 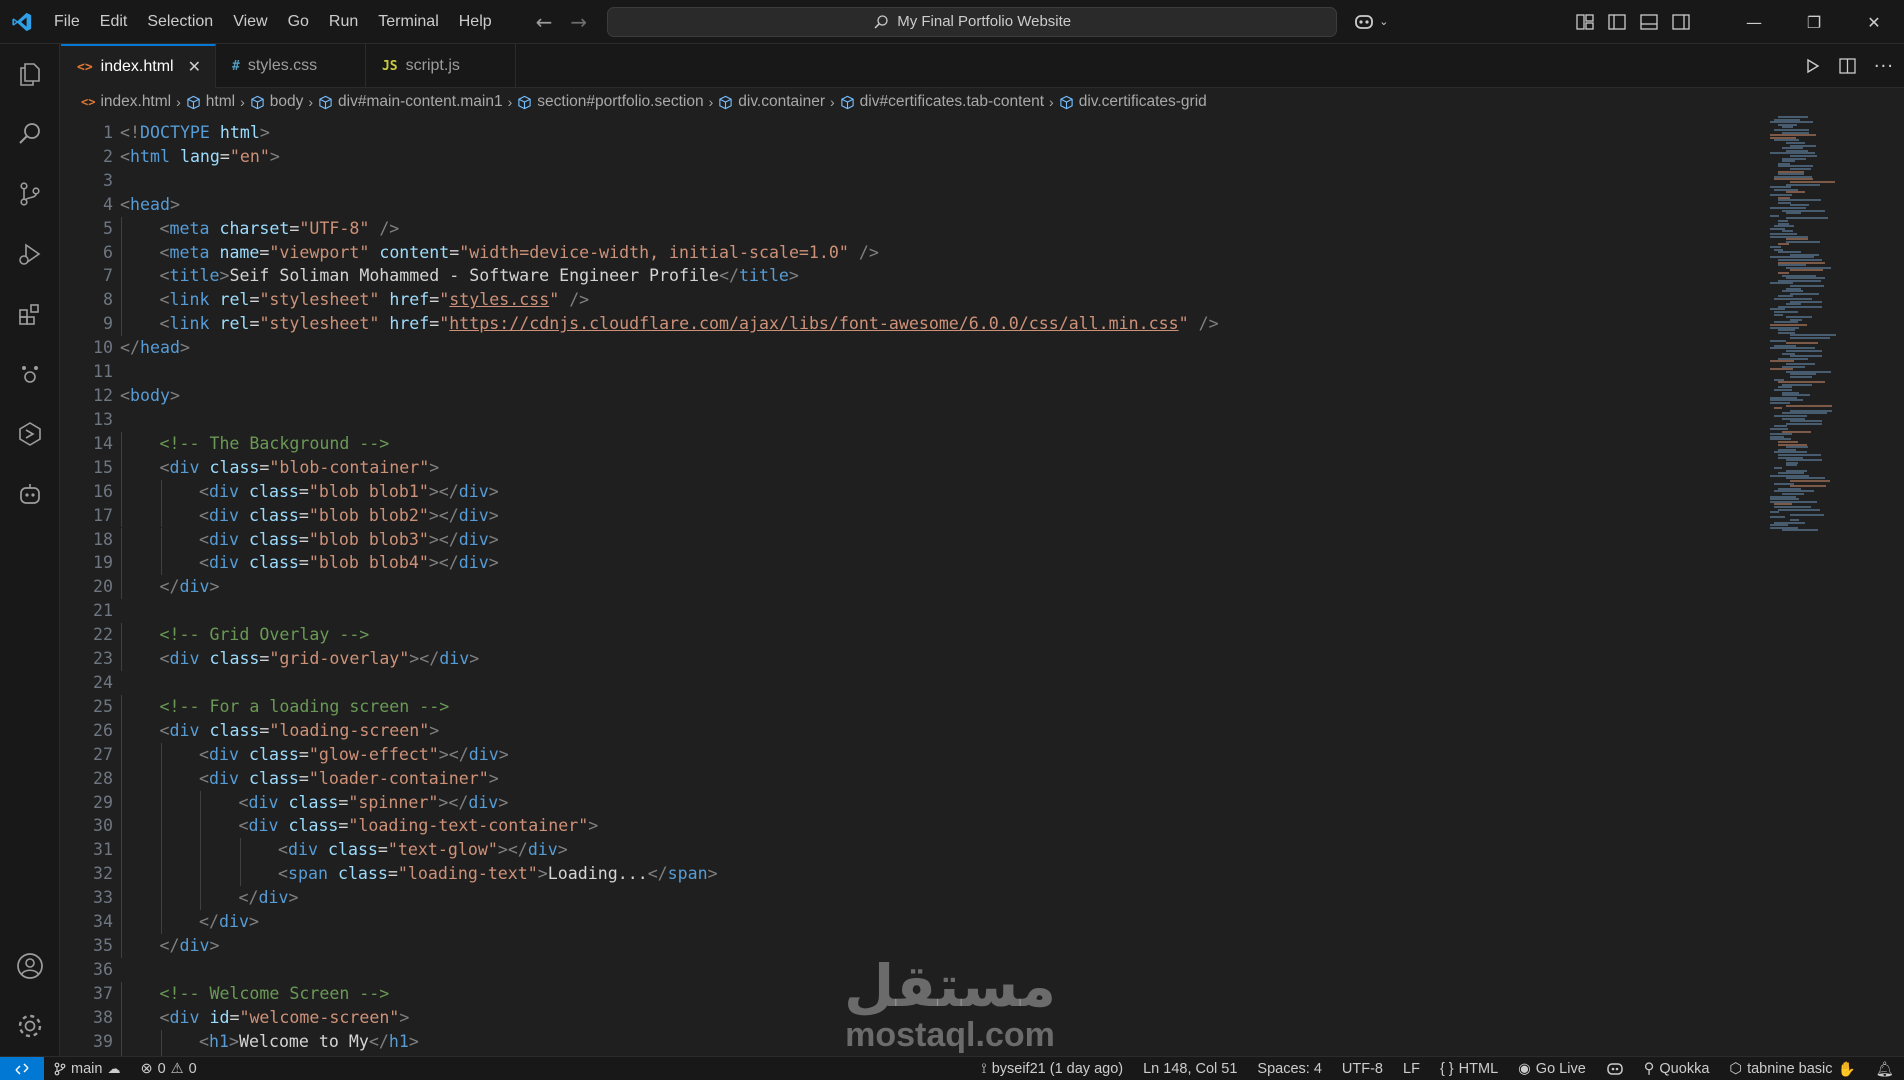 I want to click on line-number: 36, so click(x=87, y=970).